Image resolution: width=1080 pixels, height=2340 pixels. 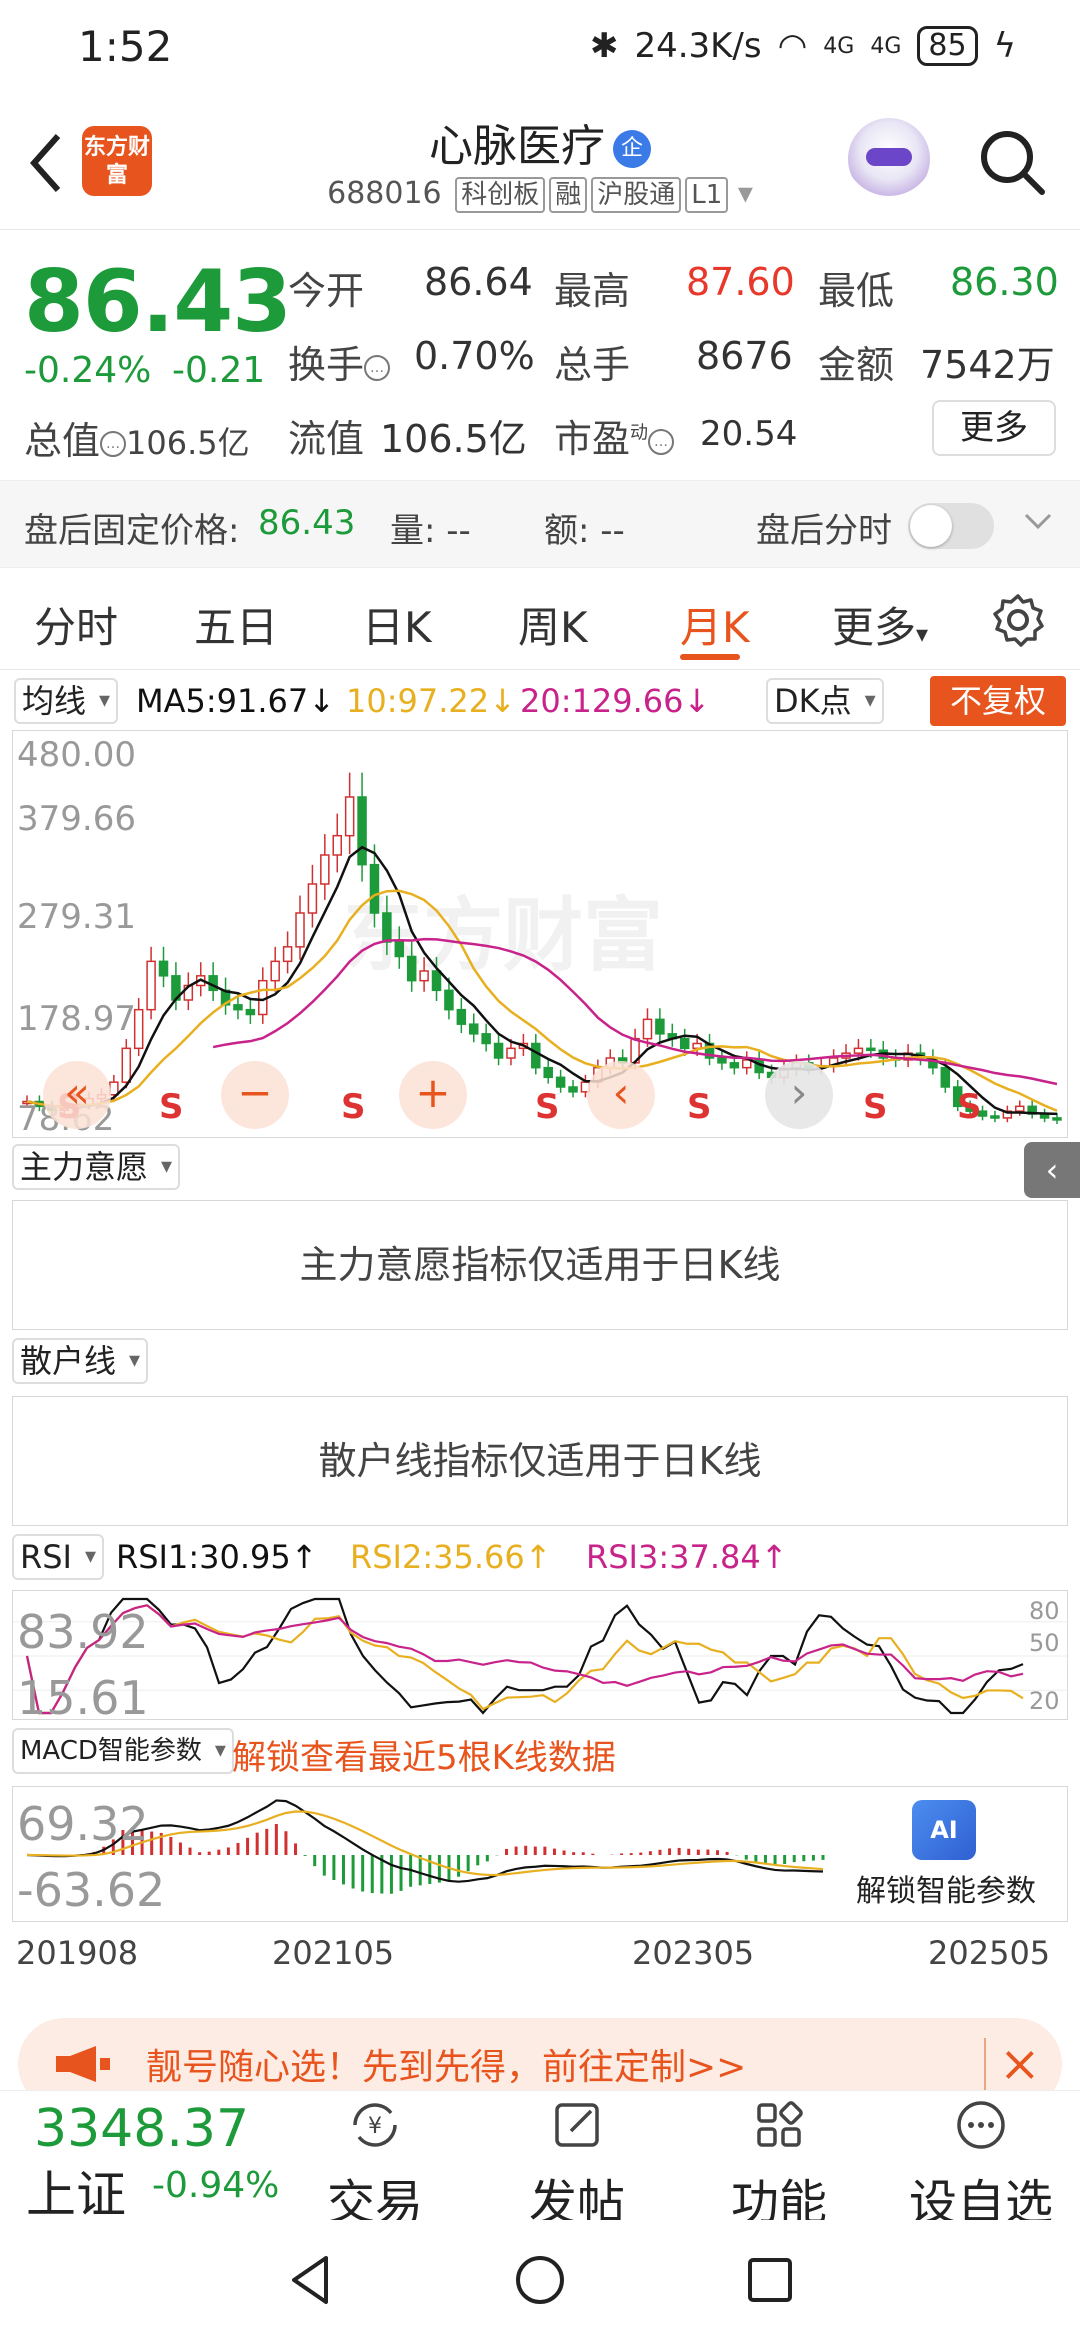 What do you see at coordinates (453, 439) in the screenshot?
I see `float-value: 106.5亿` at bounding box center [453, 439].